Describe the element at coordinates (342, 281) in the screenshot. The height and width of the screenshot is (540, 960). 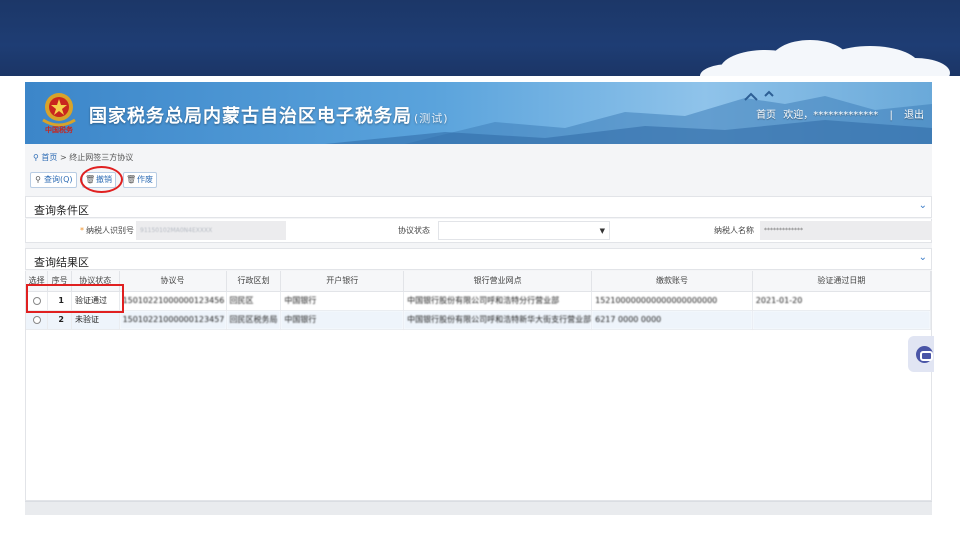
I see `column-header: 开户银行` at that location.